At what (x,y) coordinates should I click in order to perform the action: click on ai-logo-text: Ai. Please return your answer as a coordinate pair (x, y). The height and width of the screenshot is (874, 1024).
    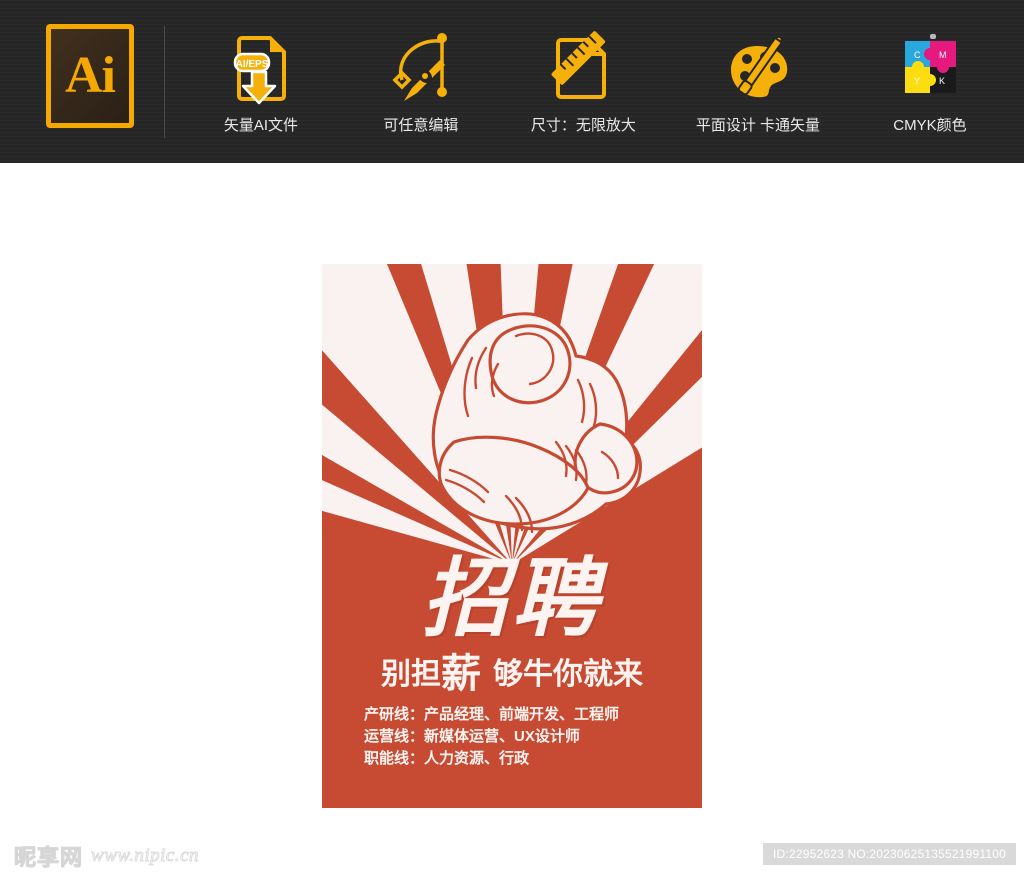
    Looking at the image, I should click on (90, 75).